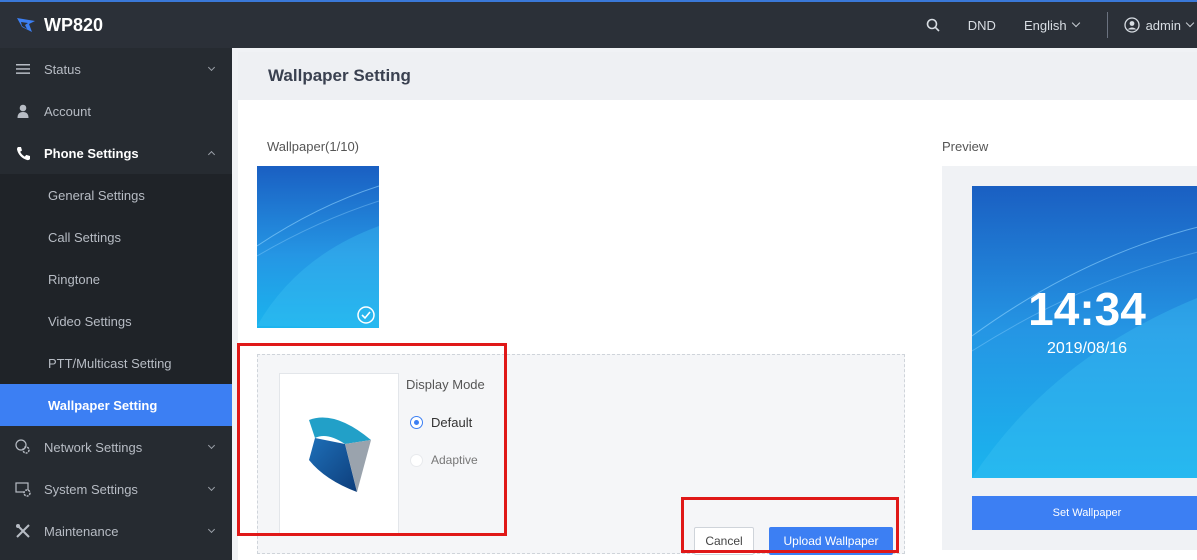  Describe the element at coordinates (116, 321) in the screenshot. I see `sidebar-subitem-video-settings: Video Settings` at that location.